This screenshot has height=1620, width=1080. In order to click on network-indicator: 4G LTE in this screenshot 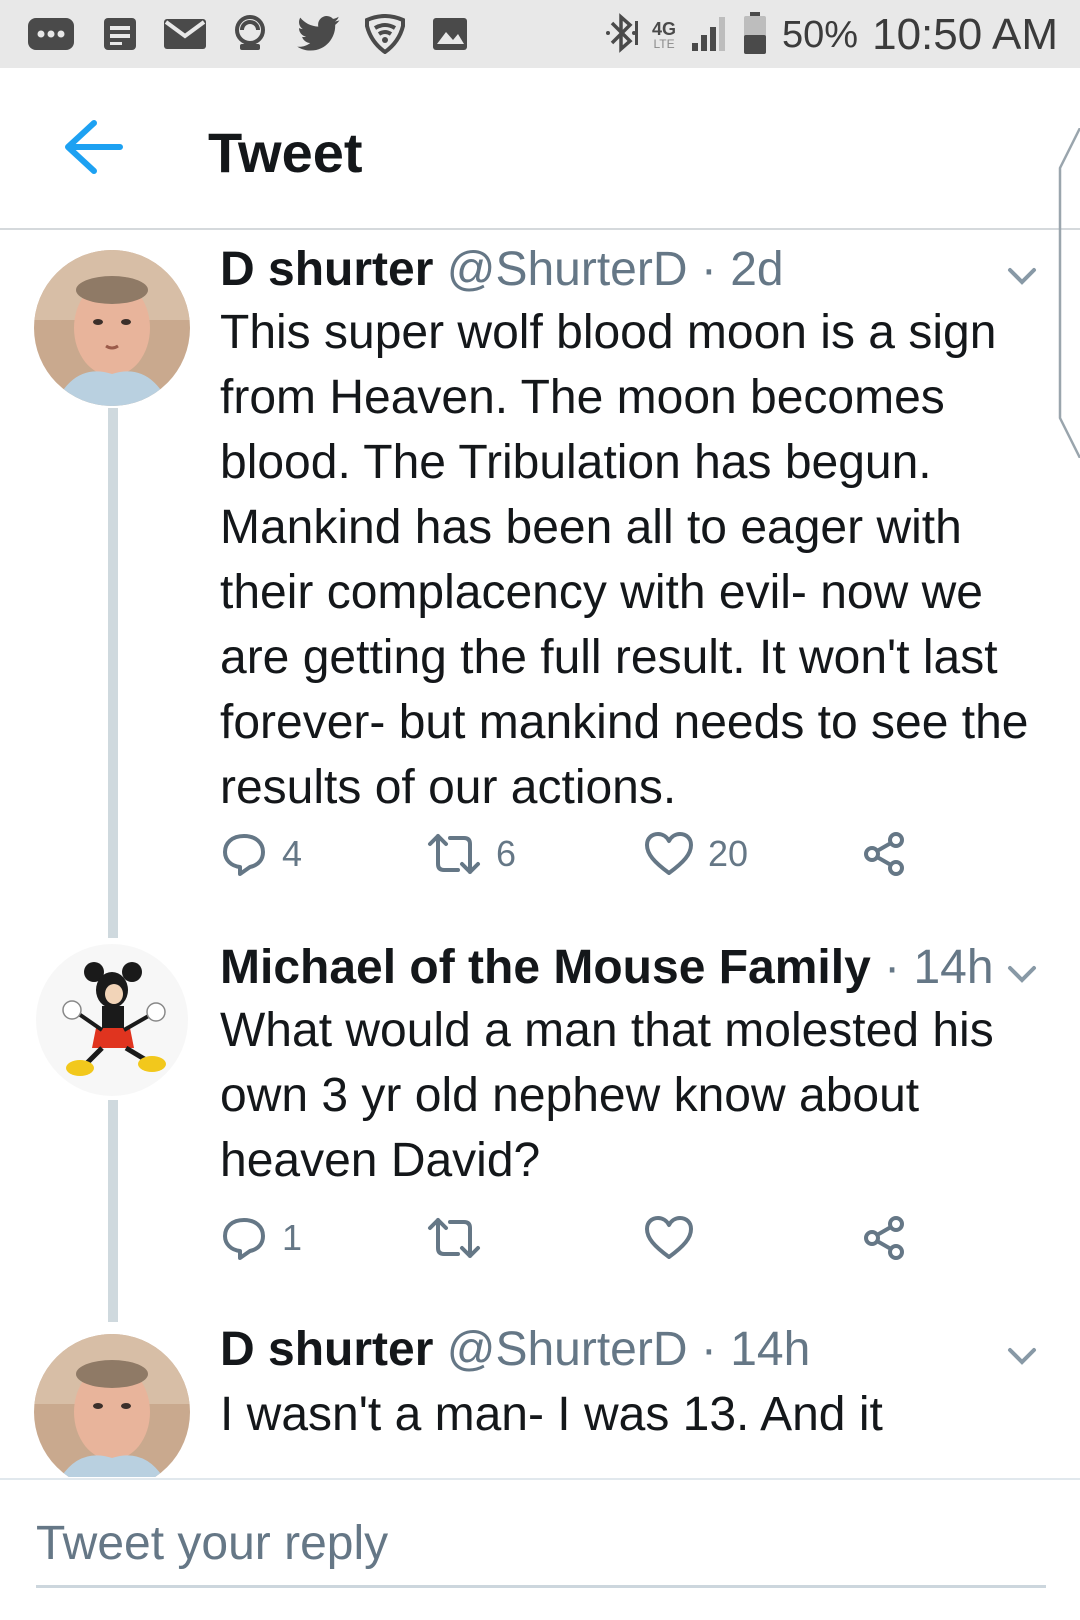, I will do `click(664, 35)`.